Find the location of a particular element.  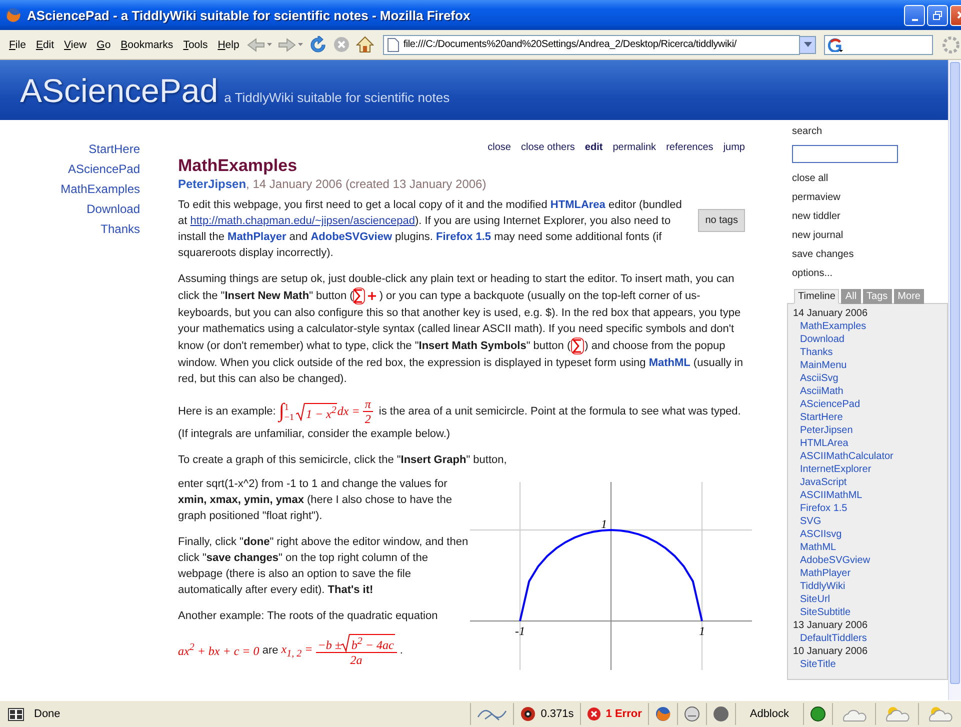

toolbar-link: edit is located at coordinates (593, 147).